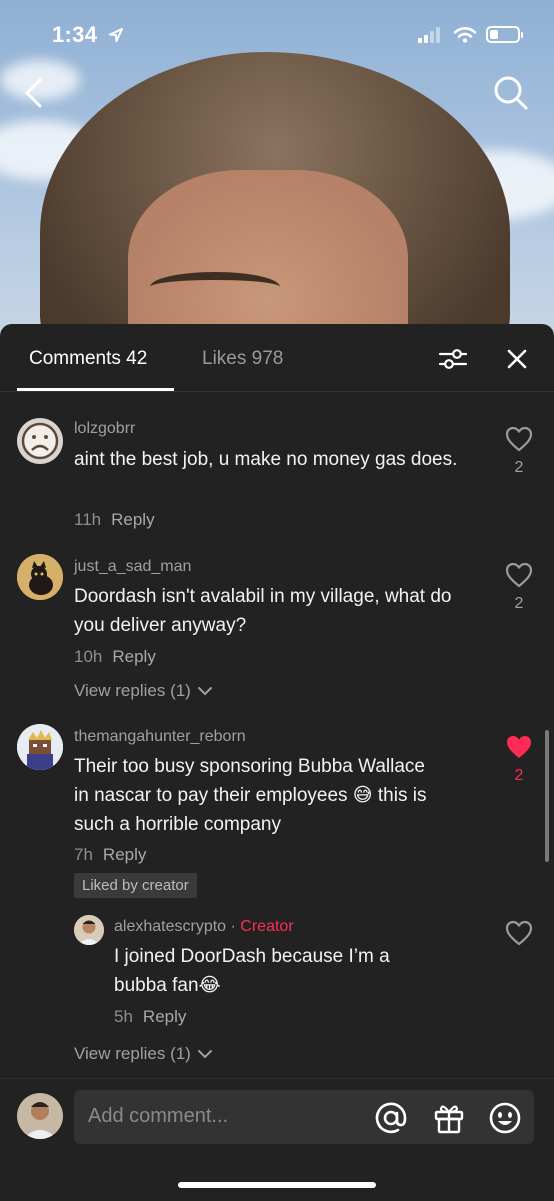  Describe the element at coordinates (277, 1185) in the screenshot. I see `home-indicator` at that location.